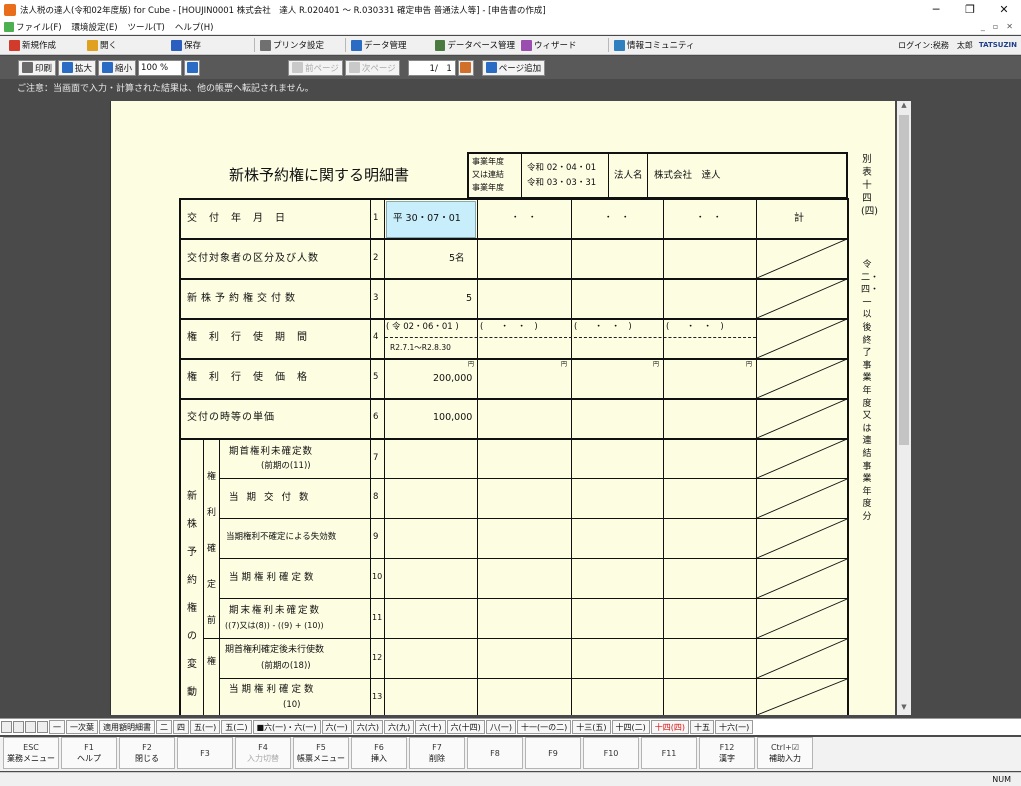  What do you see at coordinates (31, 753) in the screenshot?
I see `fkey-esc-button: ESC 業務メニュー` at bounding box center [31, 753].